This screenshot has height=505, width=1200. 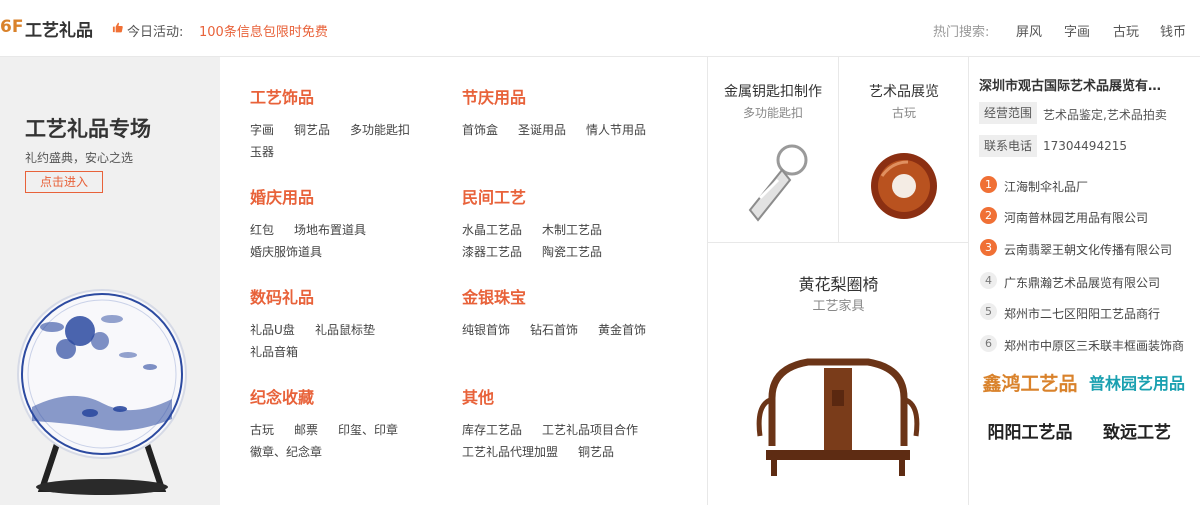 I want to click on category-link: 首饰盒, so click(x=480, y=129).